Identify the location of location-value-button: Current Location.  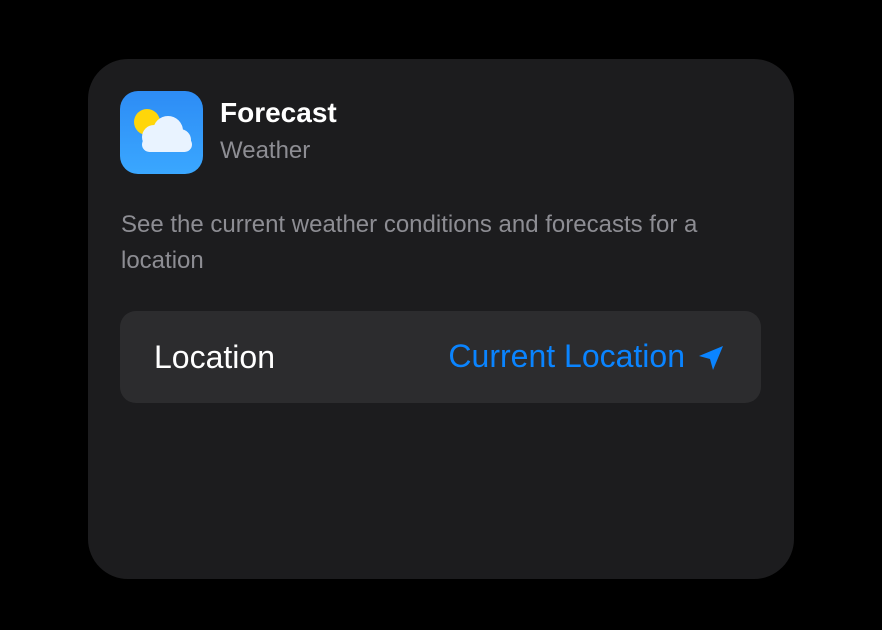
(586, 356).